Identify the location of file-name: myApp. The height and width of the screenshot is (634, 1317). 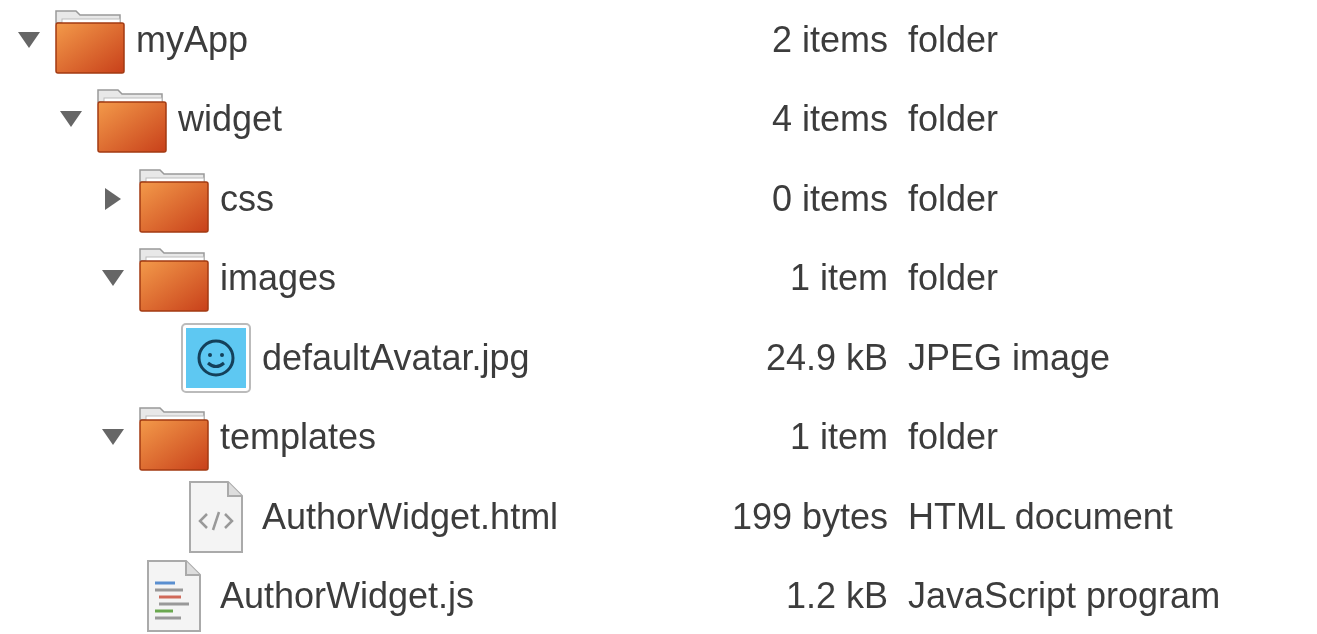
(192, 39).